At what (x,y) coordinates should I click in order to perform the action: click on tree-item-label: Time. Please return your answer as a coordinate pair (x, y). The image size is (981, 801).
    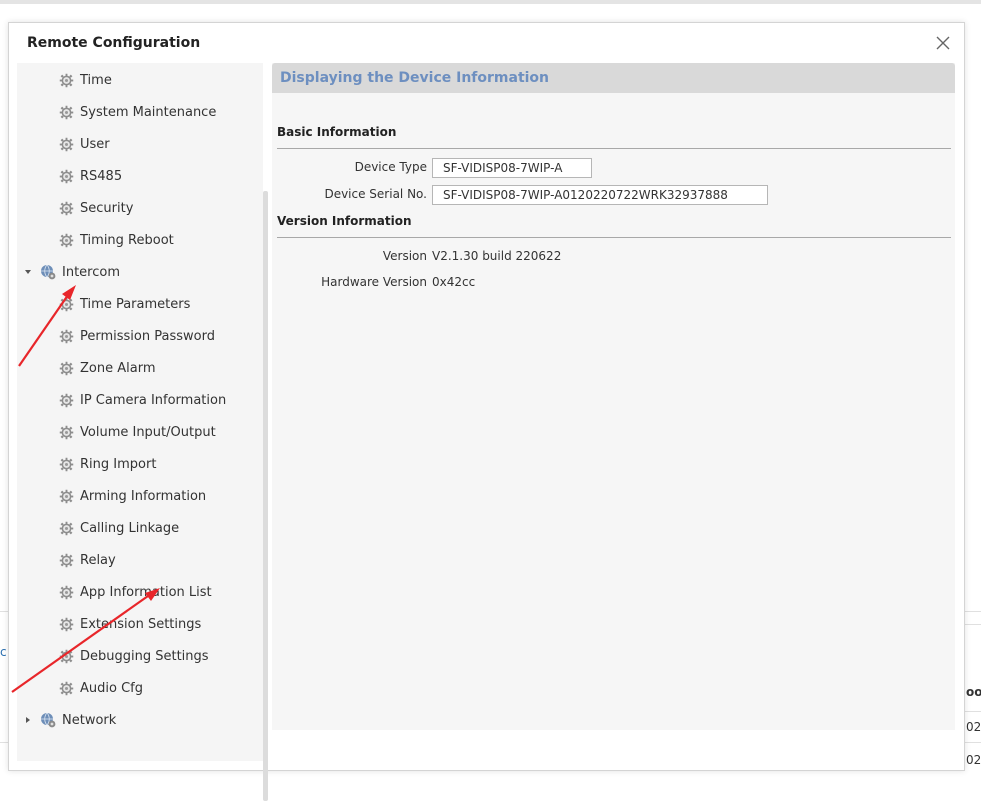
    Looking at the image, I should click on (96, 80).